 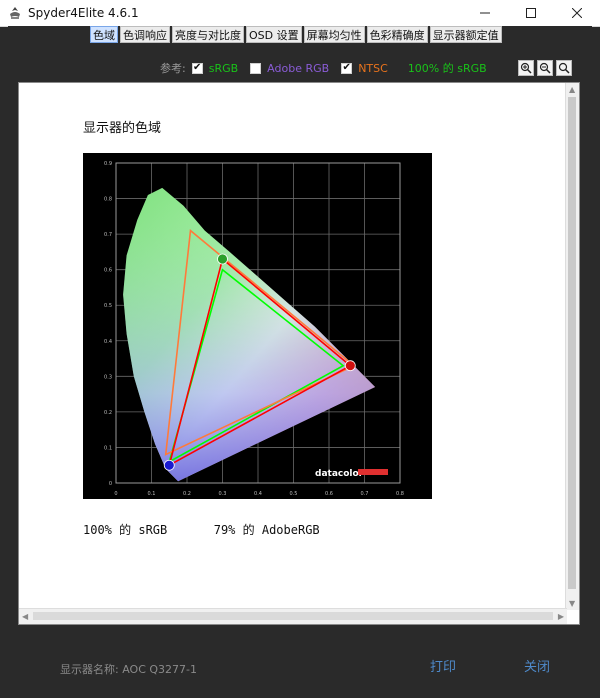 What do you see at coordinates (25, 616) in the screenshot?
I see `scroll-left-icon: ◀` at bounding box center [25, 616].